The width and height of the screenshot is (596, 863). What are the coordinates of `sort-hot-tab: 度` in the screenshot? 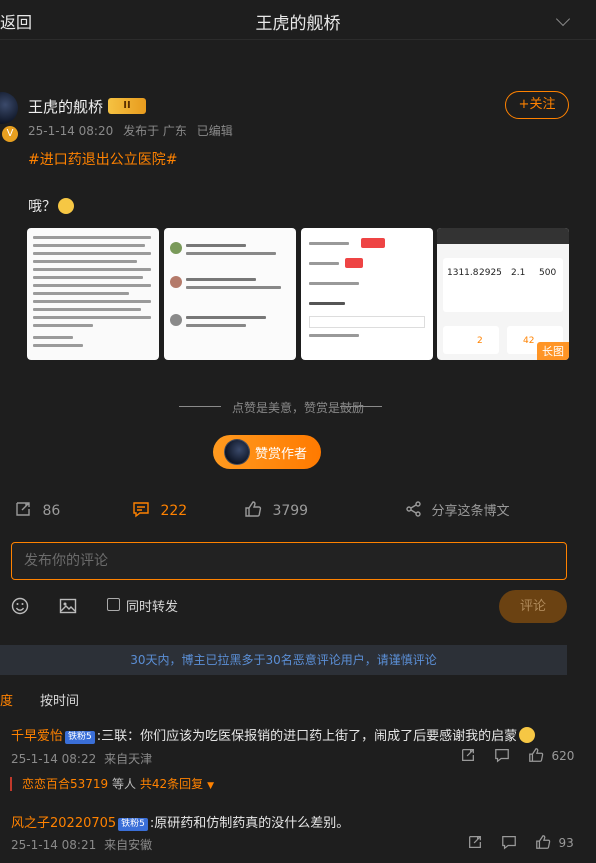 It's located at (6, 699).